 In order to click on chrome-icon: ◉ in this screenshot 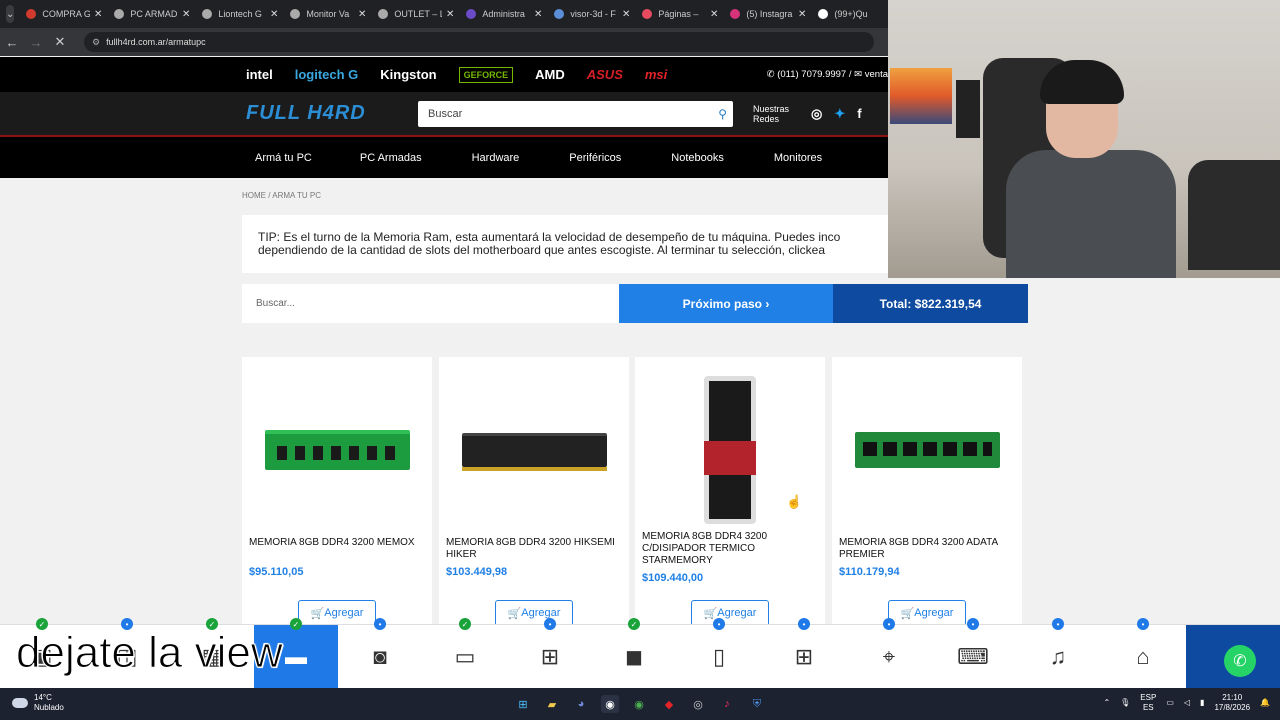, I will do `click(610, 704)`.